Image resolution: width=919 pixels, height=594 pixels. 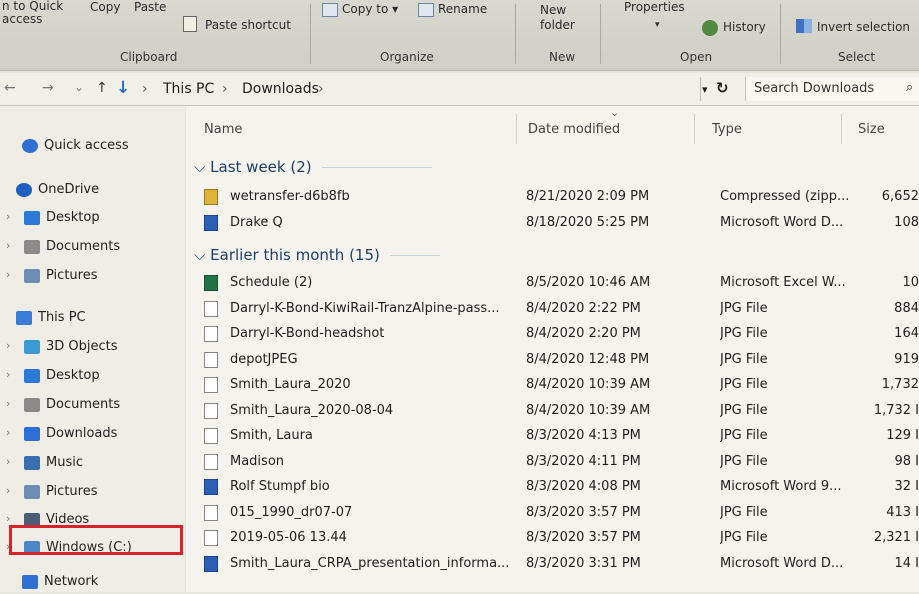 I want to click on nav-item: › Music, so click(x=92, y=464).